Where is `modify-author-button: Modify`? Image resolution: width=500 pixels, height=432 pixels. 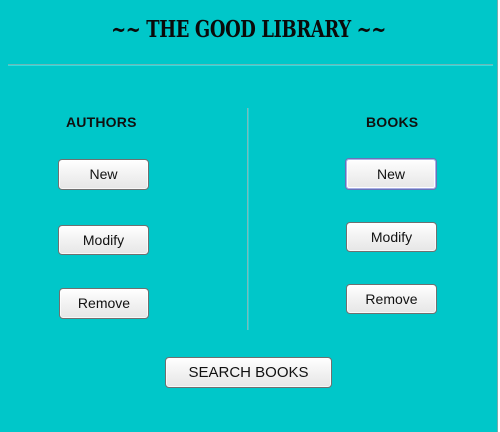
modify-author-button: Modify is located at coordinates (103, 240).